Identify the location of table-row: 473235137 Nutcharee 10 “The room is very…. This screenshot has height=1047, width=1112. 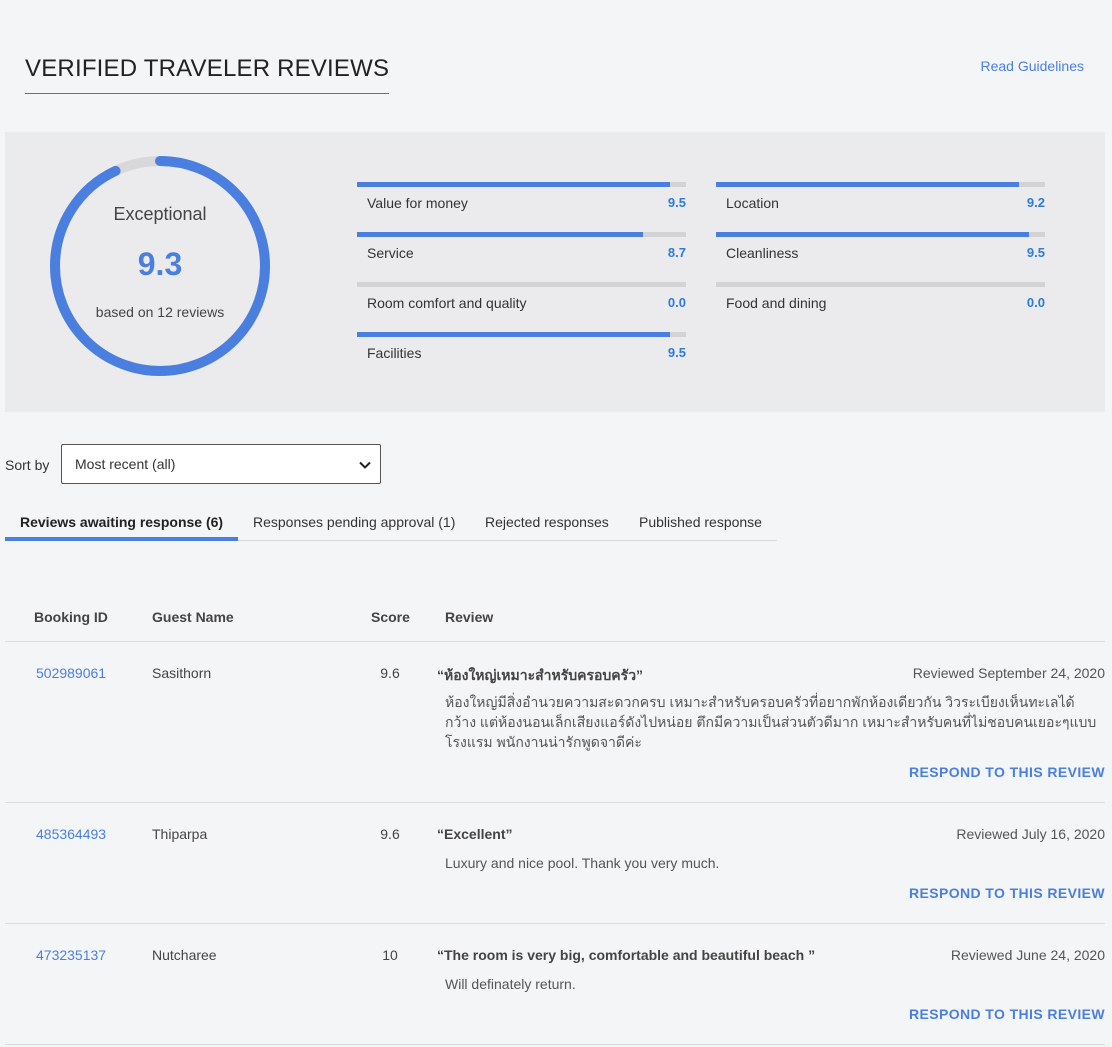
(555, 984).